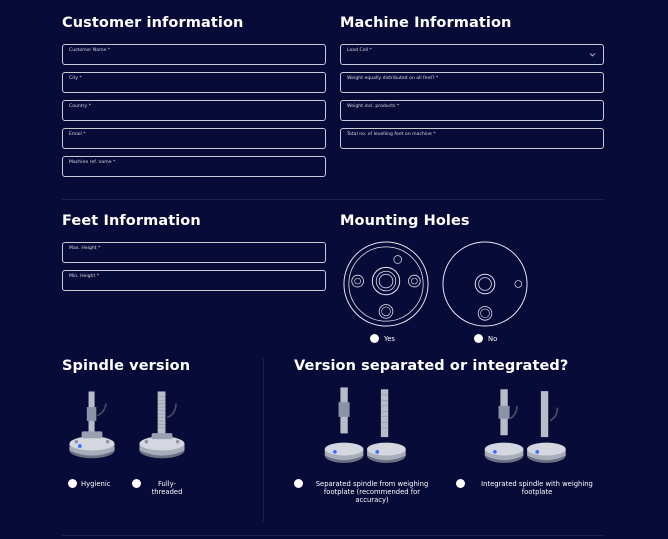 Image resolution: width=668 pixels, height=539 pixels. I want to click on integrated-radio, so click(460, 483).